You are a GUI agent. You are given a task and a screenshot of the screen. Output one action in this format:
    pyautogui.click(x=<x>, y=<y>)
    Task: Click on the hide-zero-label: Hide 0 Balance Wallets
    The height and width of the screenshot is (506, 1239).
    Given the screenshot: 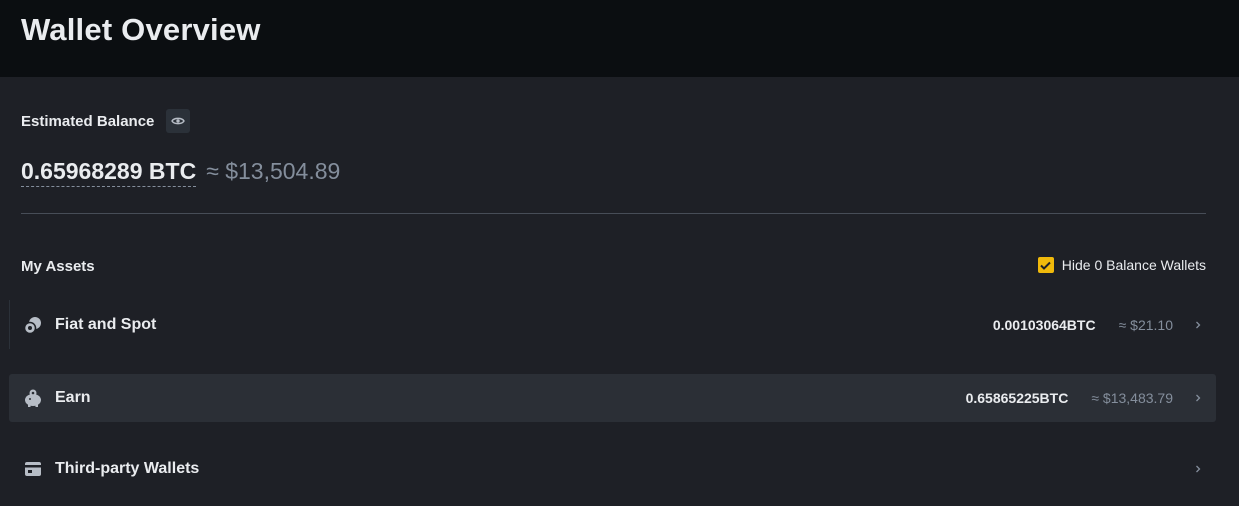 What is the action you would take?
    pyautogui.click(x=1133, y=265)
    